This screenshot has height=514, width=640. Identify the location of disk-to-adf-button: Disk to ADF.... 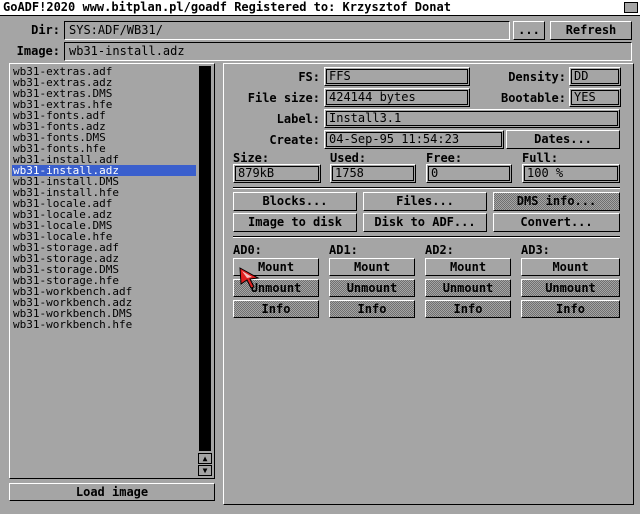
(425, 222).